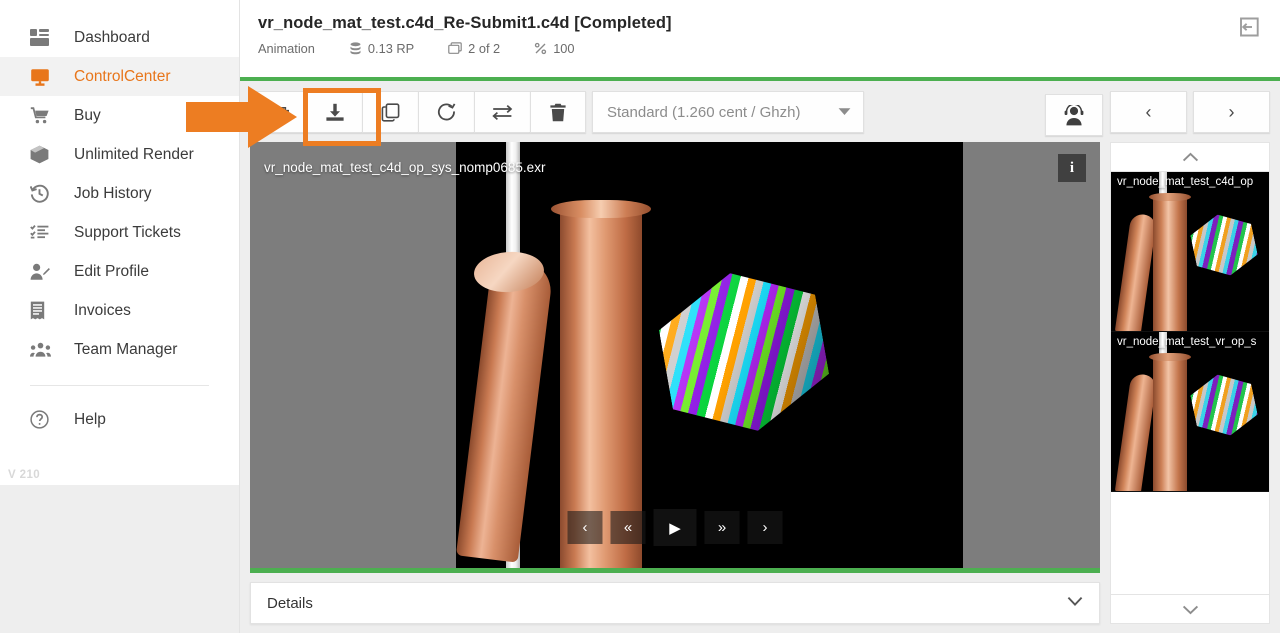  I want to click on sidebar-item-controlcenter: ControlCenter, so click(119, 76).